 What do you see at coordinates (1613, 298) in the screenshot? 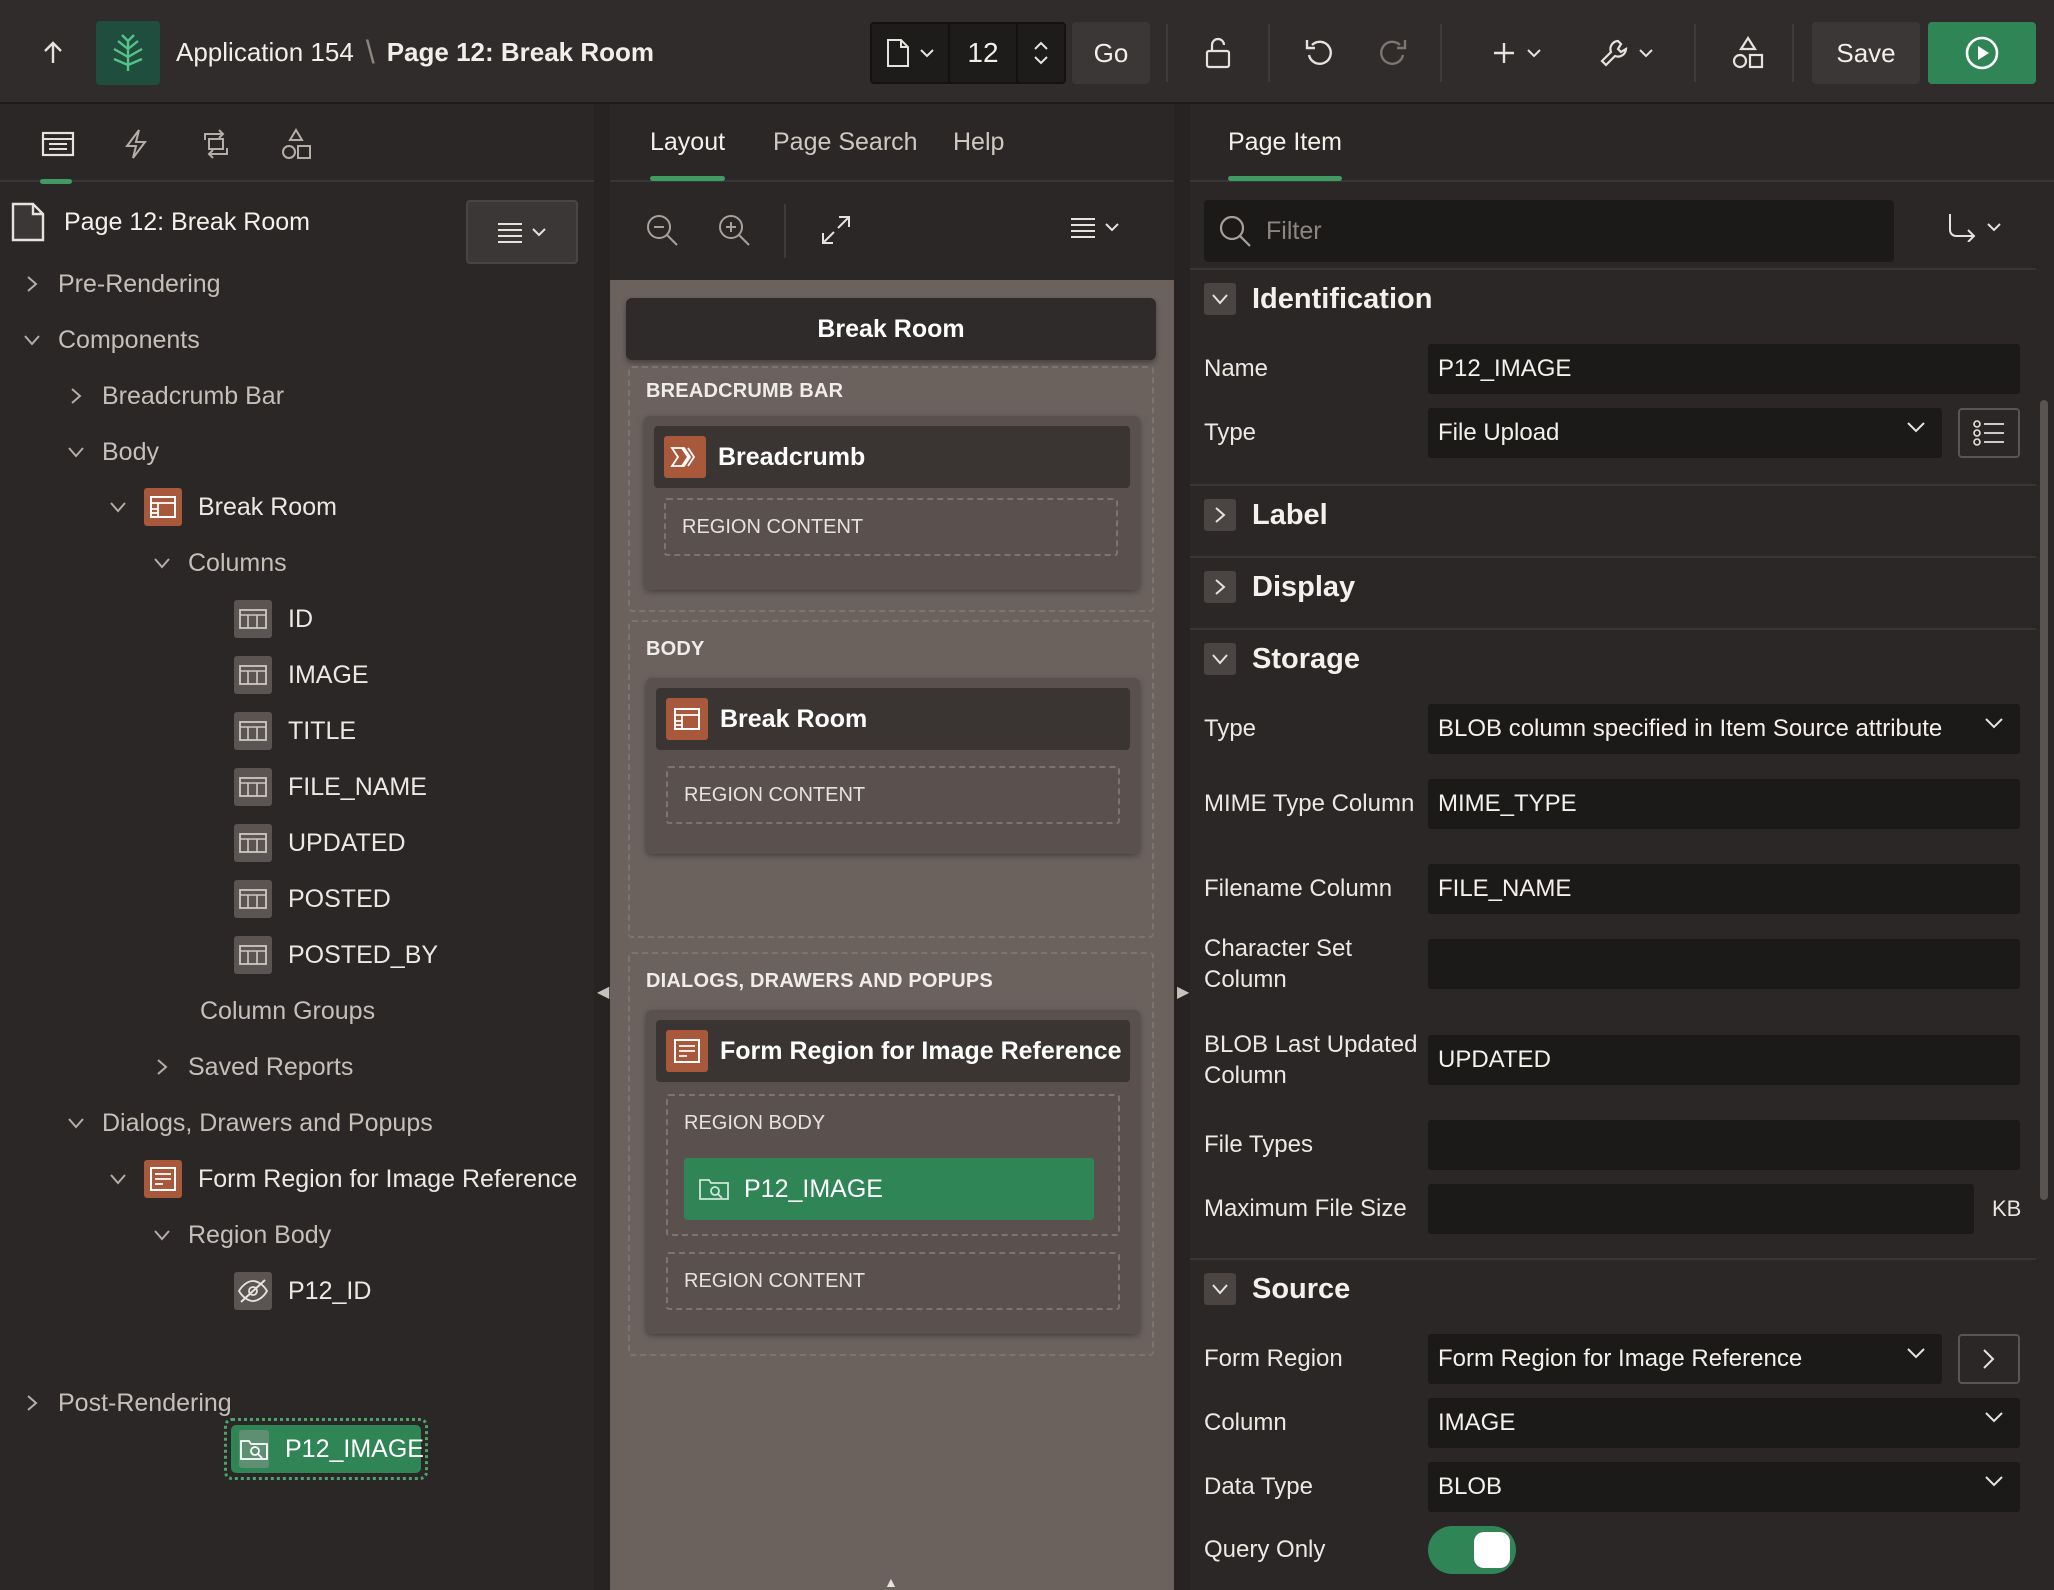
I see `section-identification: Identification` at bounding box center [1613, 298].